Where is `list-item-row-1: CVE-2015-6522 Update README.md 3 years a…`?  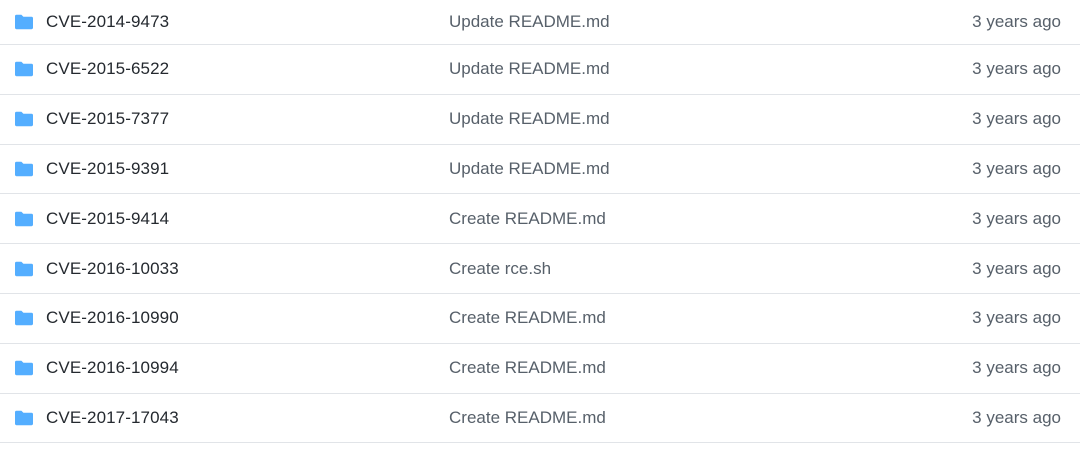
list-item-row-1: CVE-2015-6522 Update README.md 3 years a… is located at coordinates (540, 70).